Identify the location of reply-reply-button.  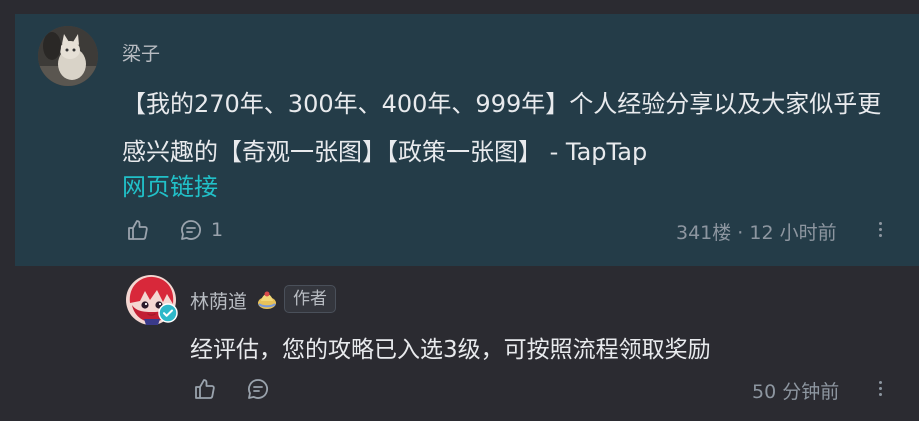
(258, 389).